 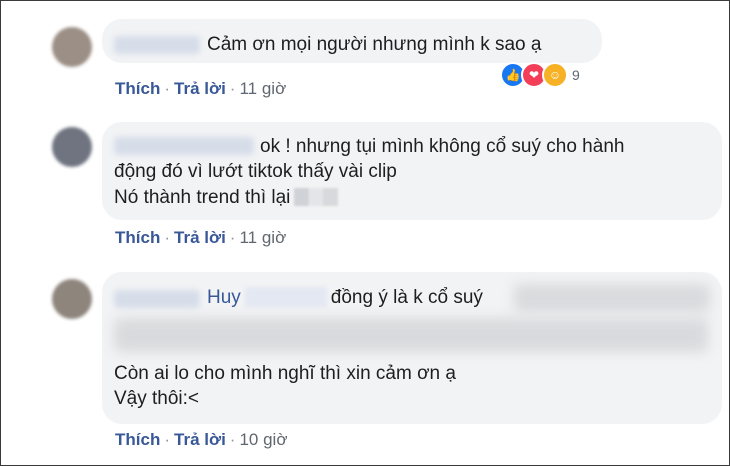 I want to click on comment-mention-line: Huy đồng ý là k cổ suý, so click(x=345, y=298).